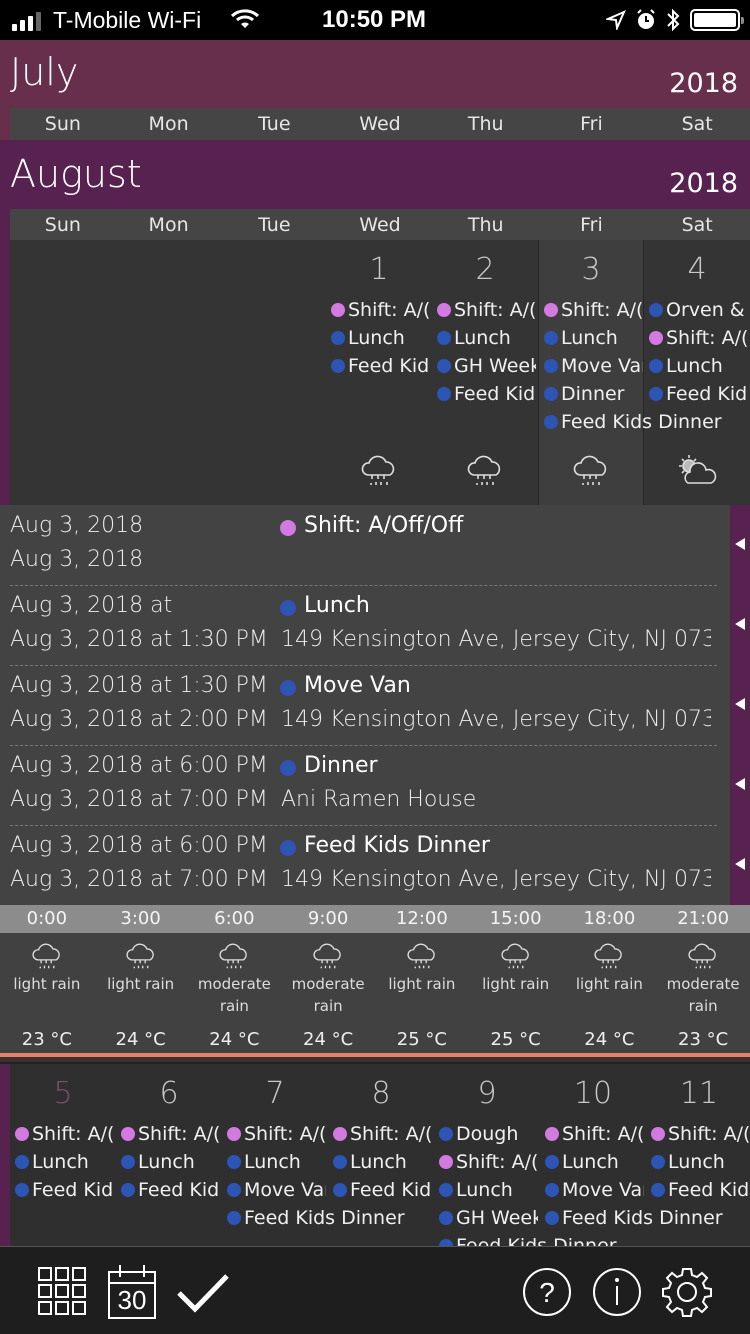 The height and width of the screenshot is (1334, 750). Describe the element at coordinates (547, 1294) in the screenshot. I see `help-icon: ?` at that location.